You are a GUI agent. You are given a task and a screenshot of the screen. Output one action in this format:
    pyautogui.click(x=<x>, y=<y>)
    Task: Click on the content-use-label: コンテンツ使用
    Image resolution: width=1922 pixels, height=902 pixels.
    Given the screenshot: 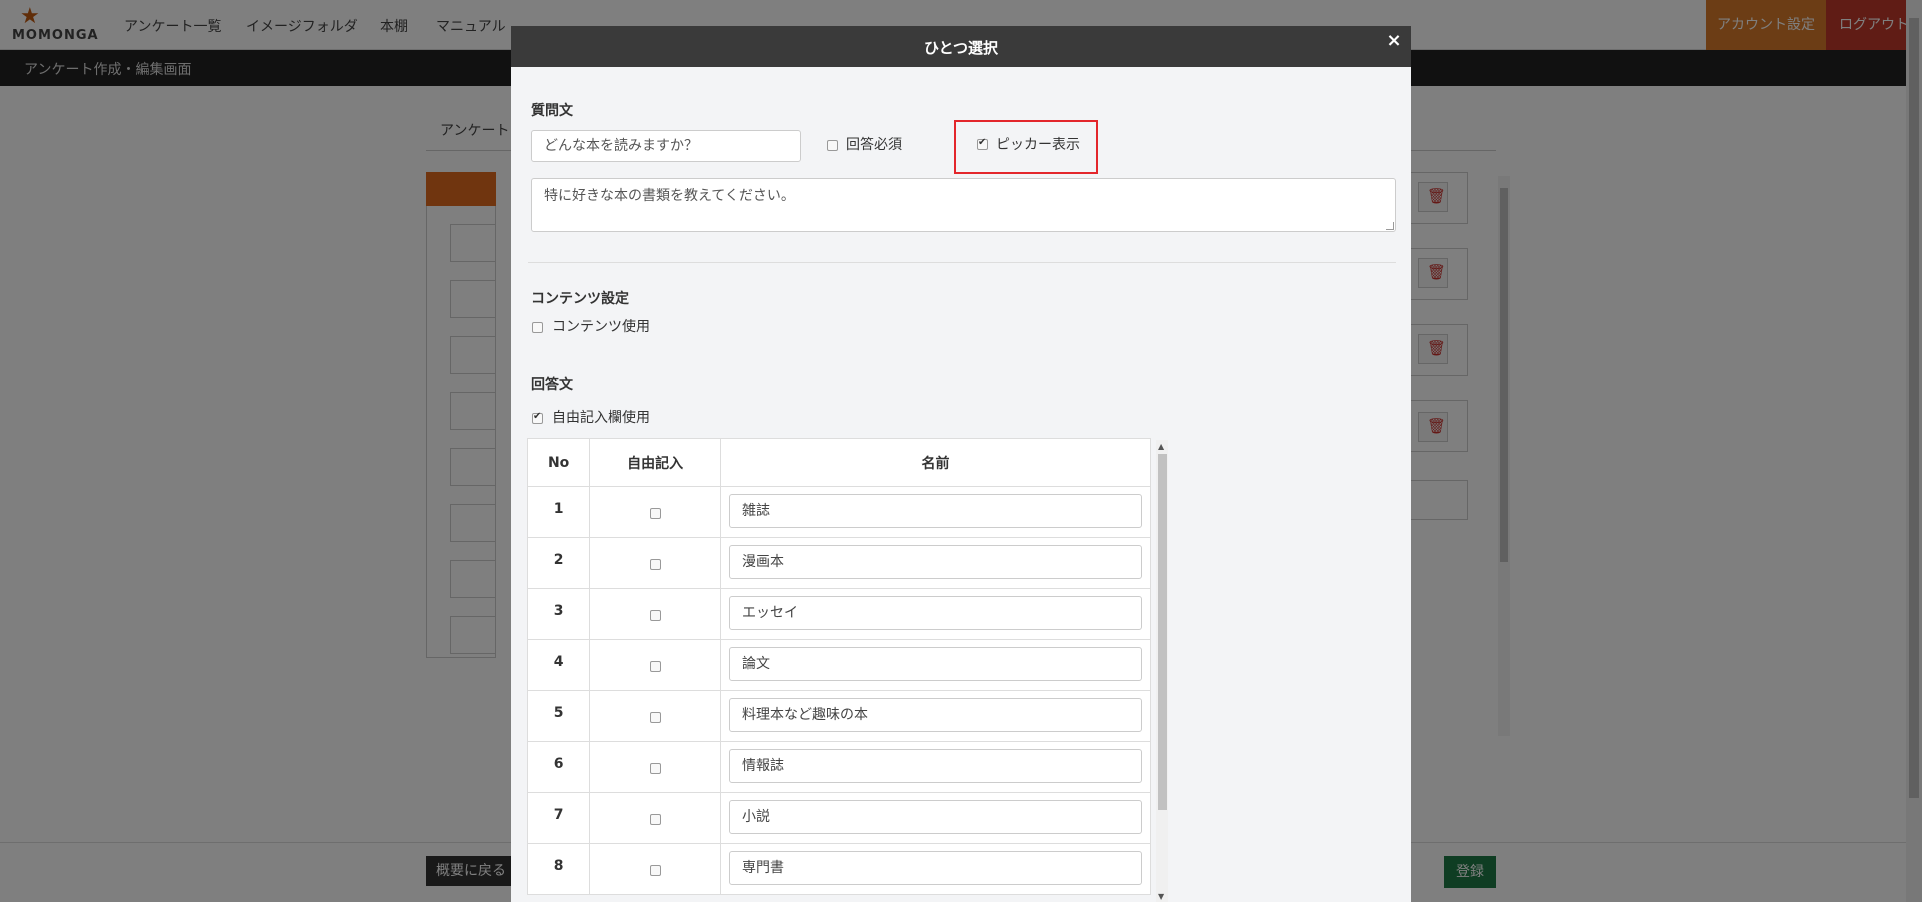 What is the action you would take?
    pyautogui.click(x=601, y=327)
    